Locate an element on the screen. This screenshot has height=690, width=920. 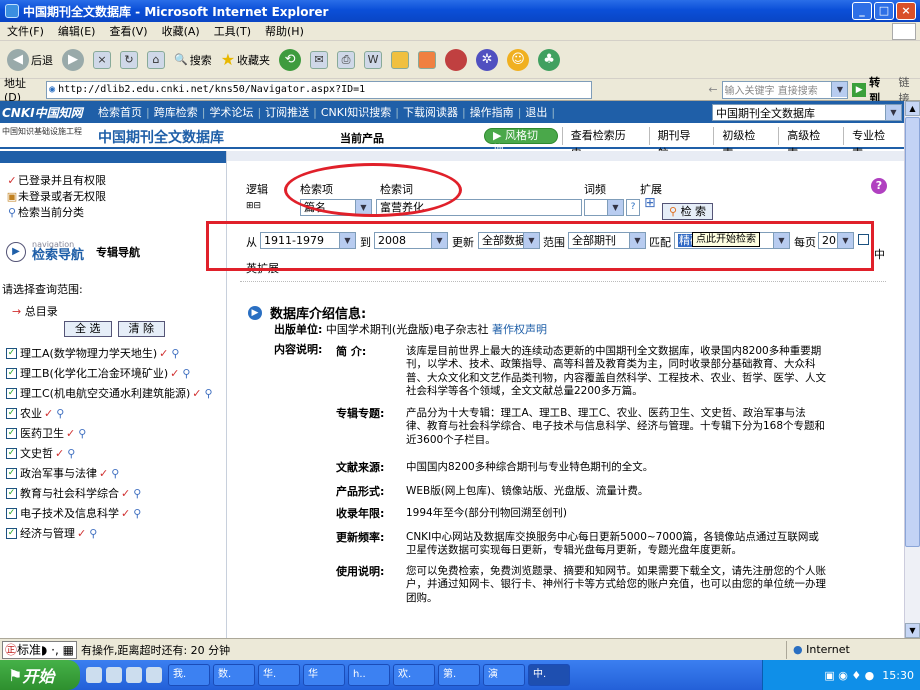
taskbar-item: 演 is located at coordinates (504, 675).